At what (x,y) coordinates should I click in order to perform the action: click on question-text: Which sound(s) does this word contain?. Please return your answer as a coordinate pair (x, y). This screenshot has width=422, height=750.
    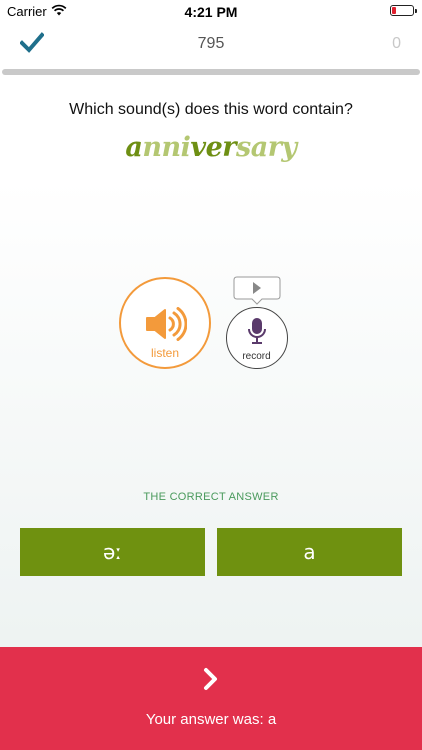
    Looking at the image, I should click on (211, 109).